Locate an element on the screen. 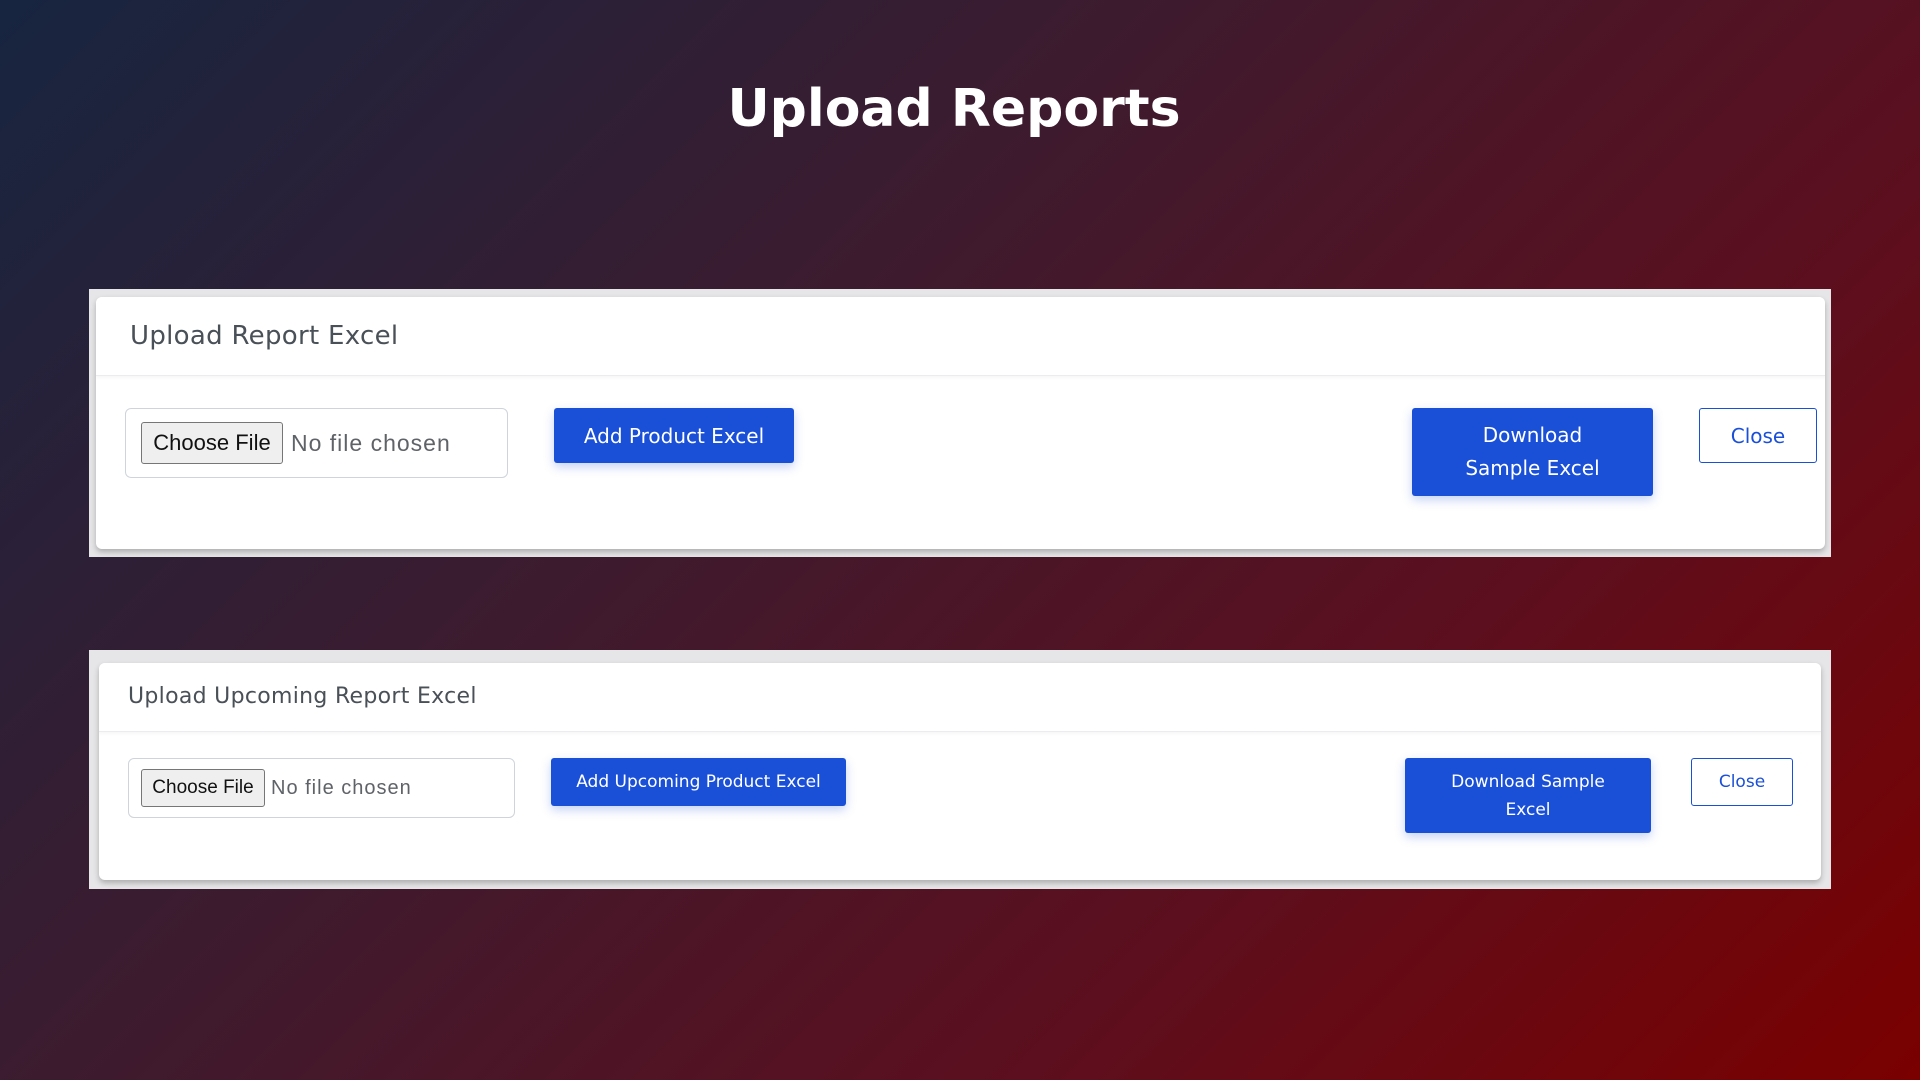 The height and width of the screenshot is (1080, 1920). page-title: Upload Reports is located at coordinates (954, 109).